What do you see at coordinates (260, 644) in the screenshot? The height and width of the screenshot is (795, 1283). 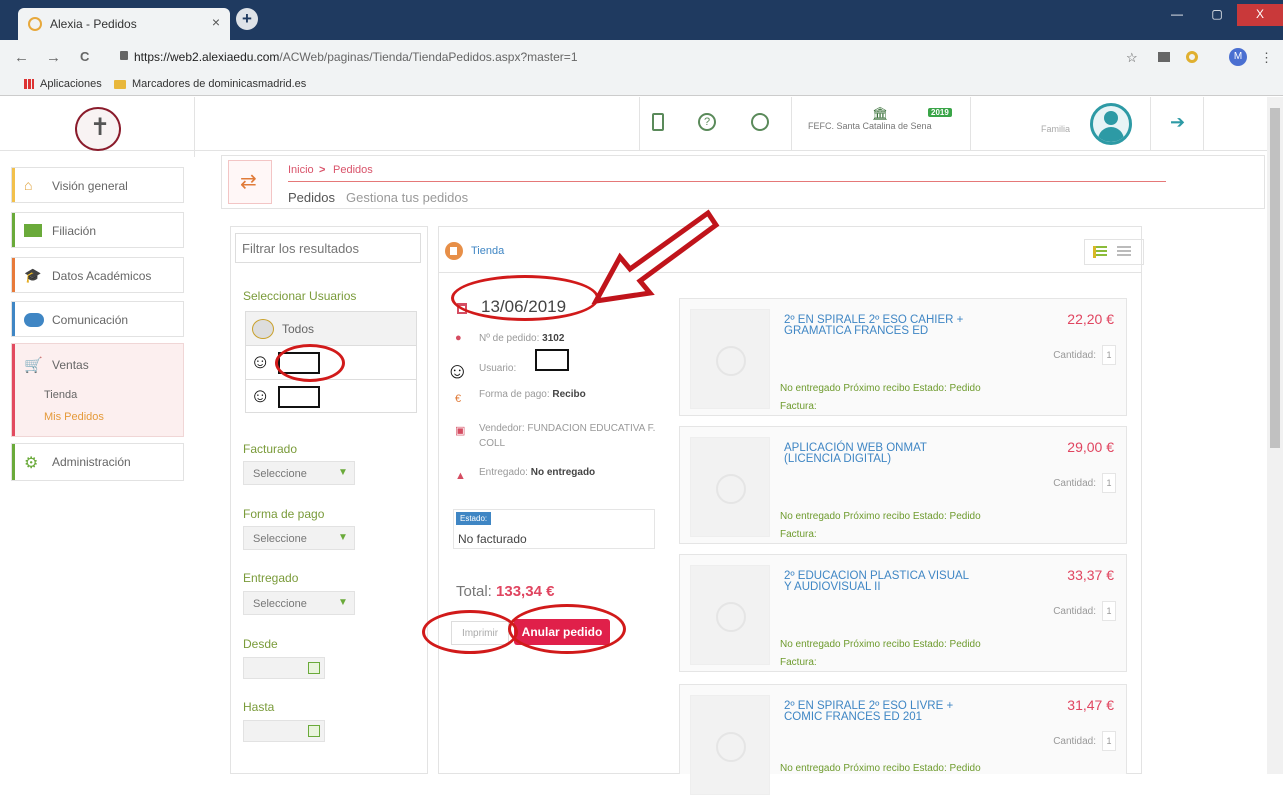 I see `desde-label: Desde` at bounding box center [260, 644].